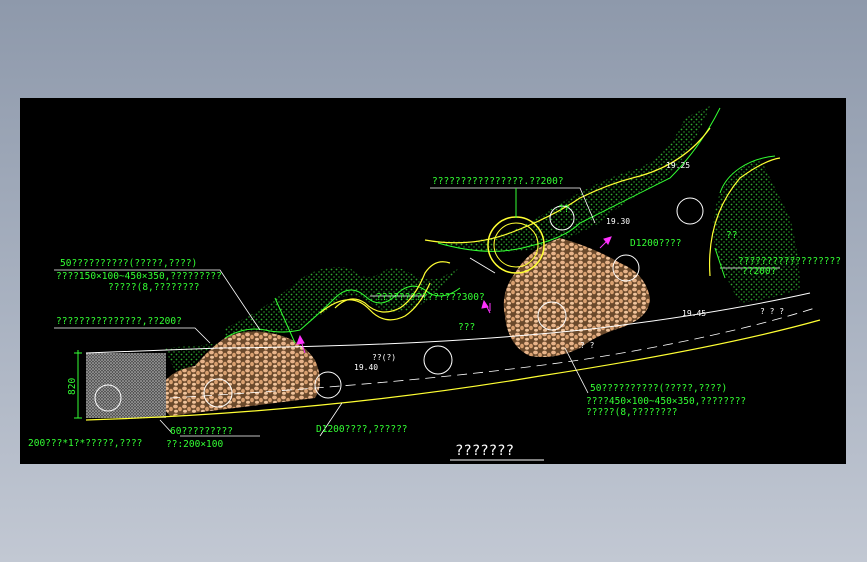 This screenshot has height=562, width=867. What do you see at coordinates (658, 388) in the screenshot?
I see `label-bottom-right-spec-1: 50??????????(?????,????)` at bounding box center [658, 388].